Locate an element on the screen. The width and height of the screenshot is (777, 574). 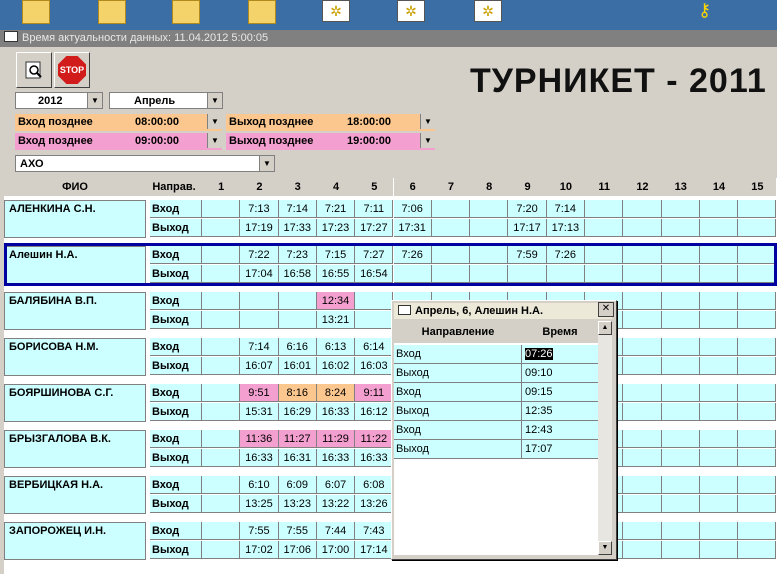
time-cell: 13:21 is located at coordinates (336, 320).